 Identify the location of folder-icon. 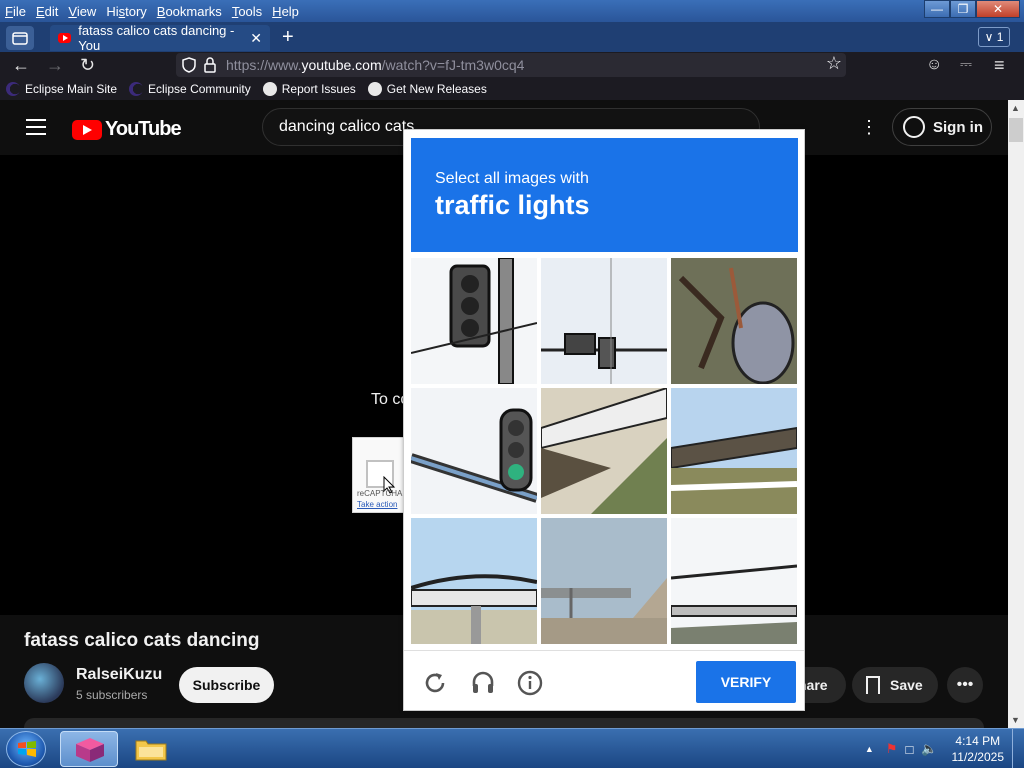
(20, 38).